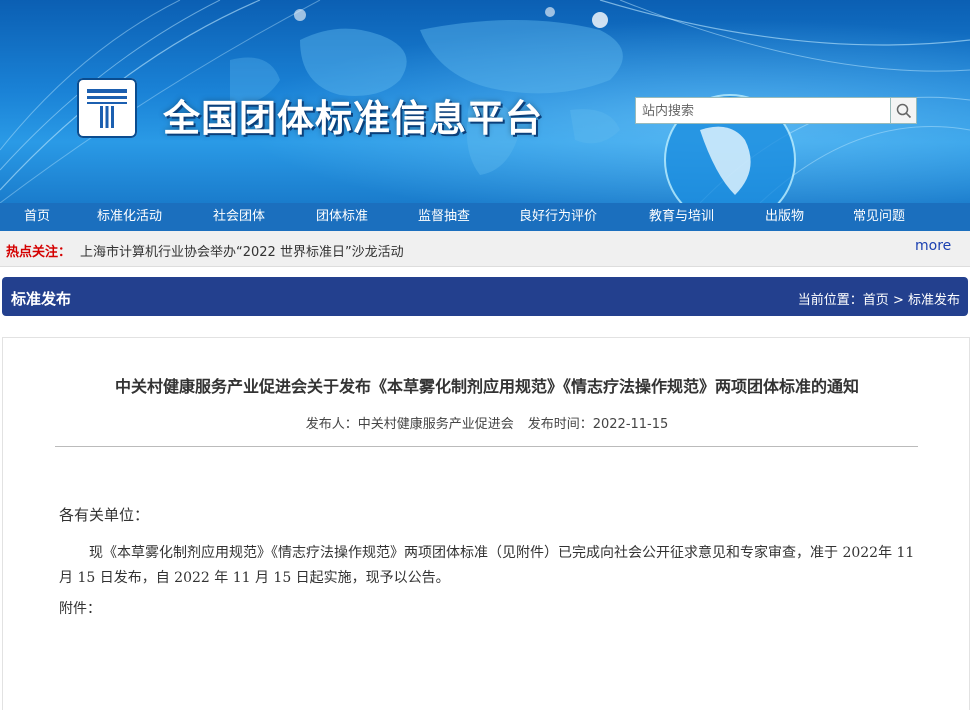 The width and height of the screenshot is (970, 710). Describe the element at coordinates (486, 446) in the screenshot. I see `title-divider` at that location.